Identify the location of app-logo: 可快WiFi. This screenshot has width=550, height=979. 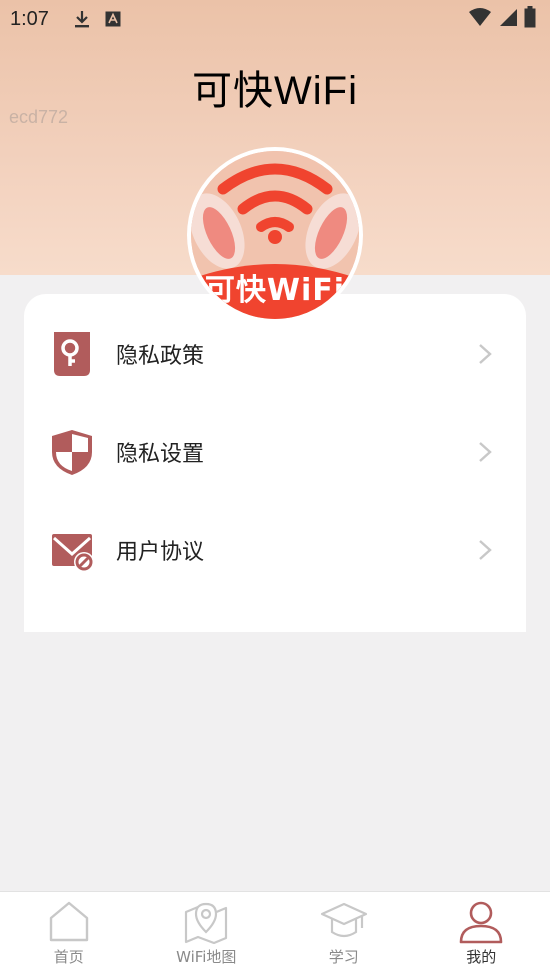
(275, 235).